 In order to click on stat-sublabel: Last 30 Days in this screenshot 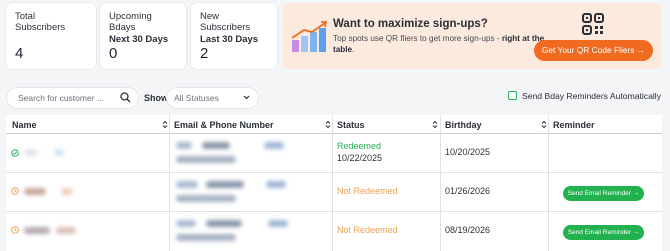, I will do `click(229, 39)`.